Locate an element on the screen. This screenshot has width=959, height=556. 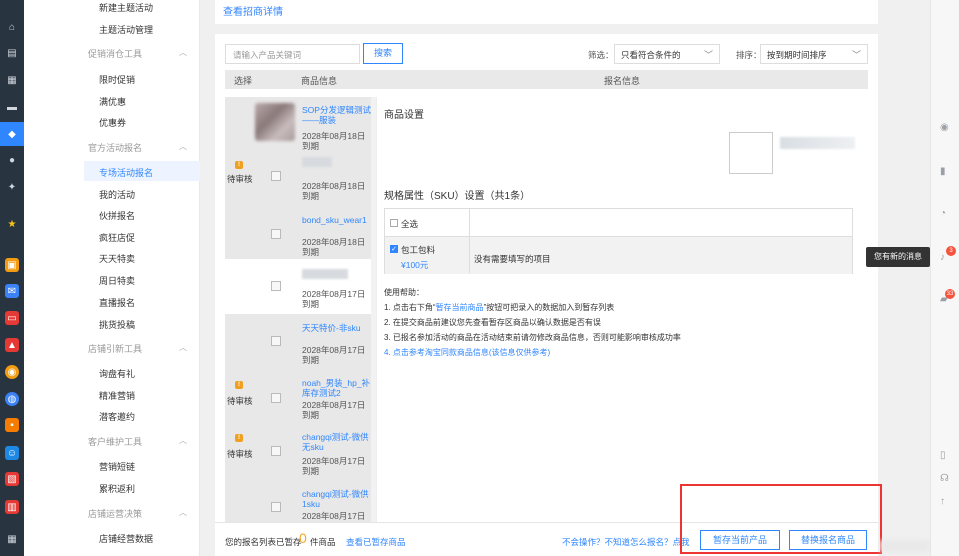
sort-select: 按到期时间排序 ﹀ is located at coordinates (814, 54).